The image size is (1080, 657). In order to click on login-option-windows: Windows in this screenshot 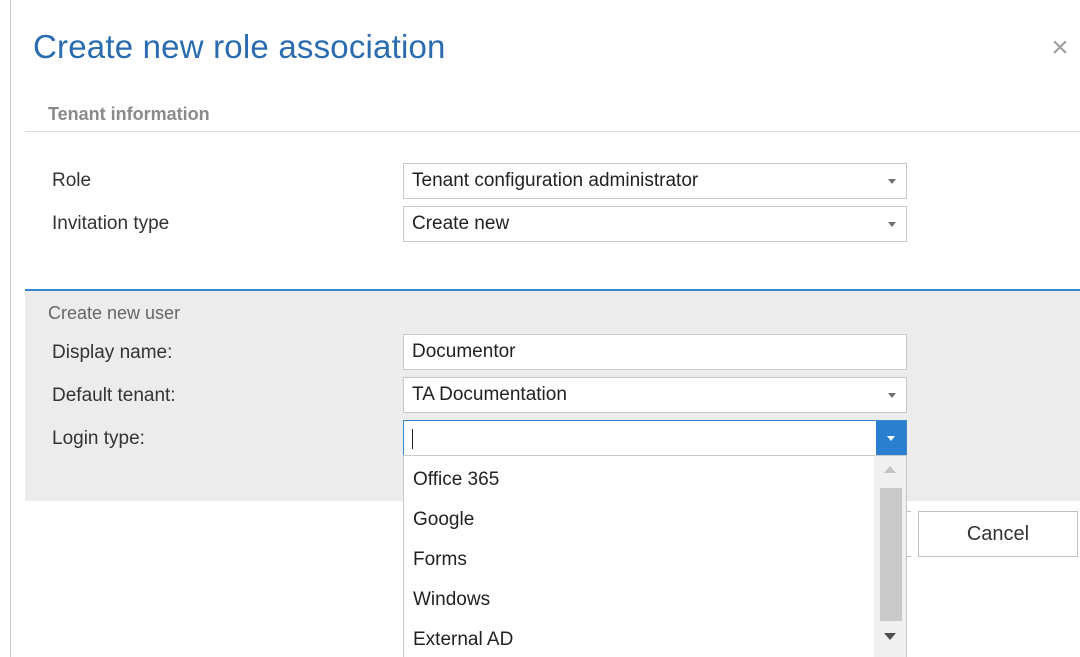, I will do `click(451, 600)`.